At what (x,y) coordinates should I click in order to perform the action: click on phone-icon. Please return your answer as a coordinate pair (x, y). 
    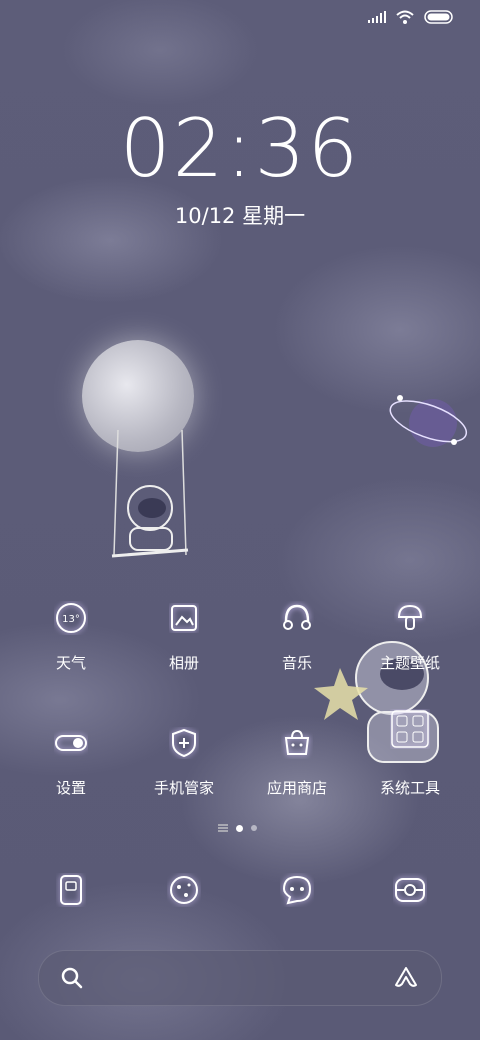
    Looking at the image, I should click on (71, 890).